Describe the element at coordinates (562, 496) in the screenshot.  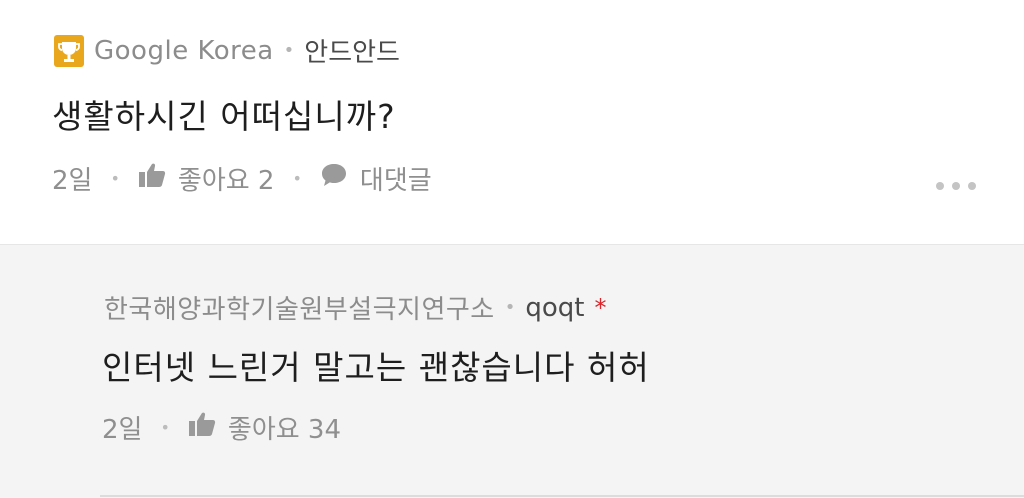
I see `divider` at that location.